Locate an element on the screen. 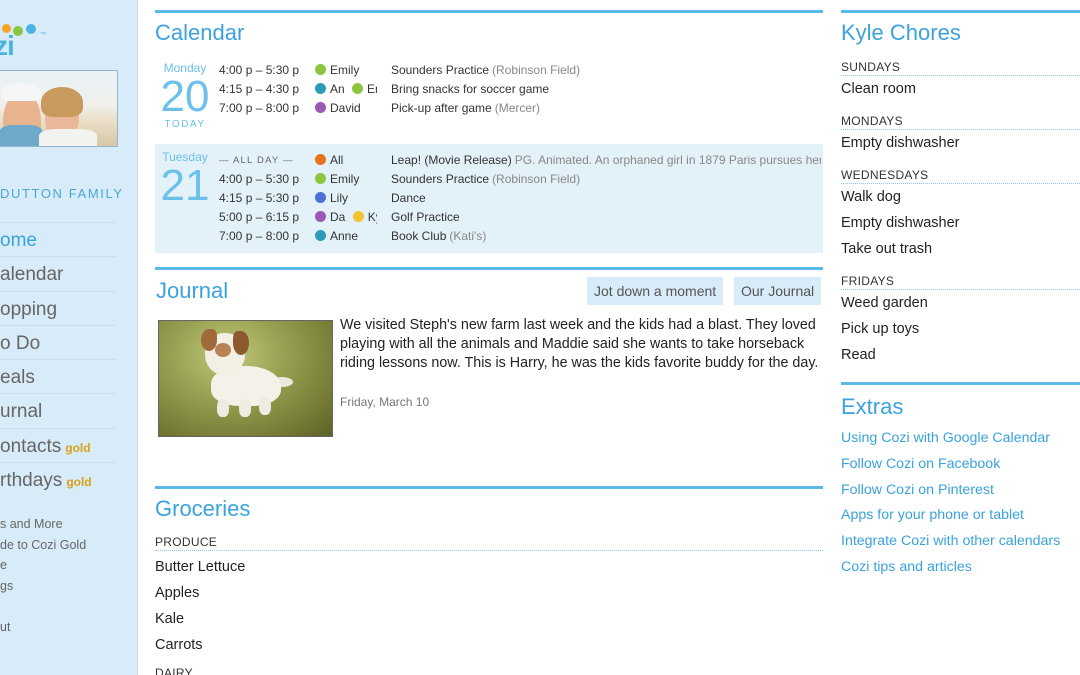  journal-title: Journal is located at coordinates (192, 291).